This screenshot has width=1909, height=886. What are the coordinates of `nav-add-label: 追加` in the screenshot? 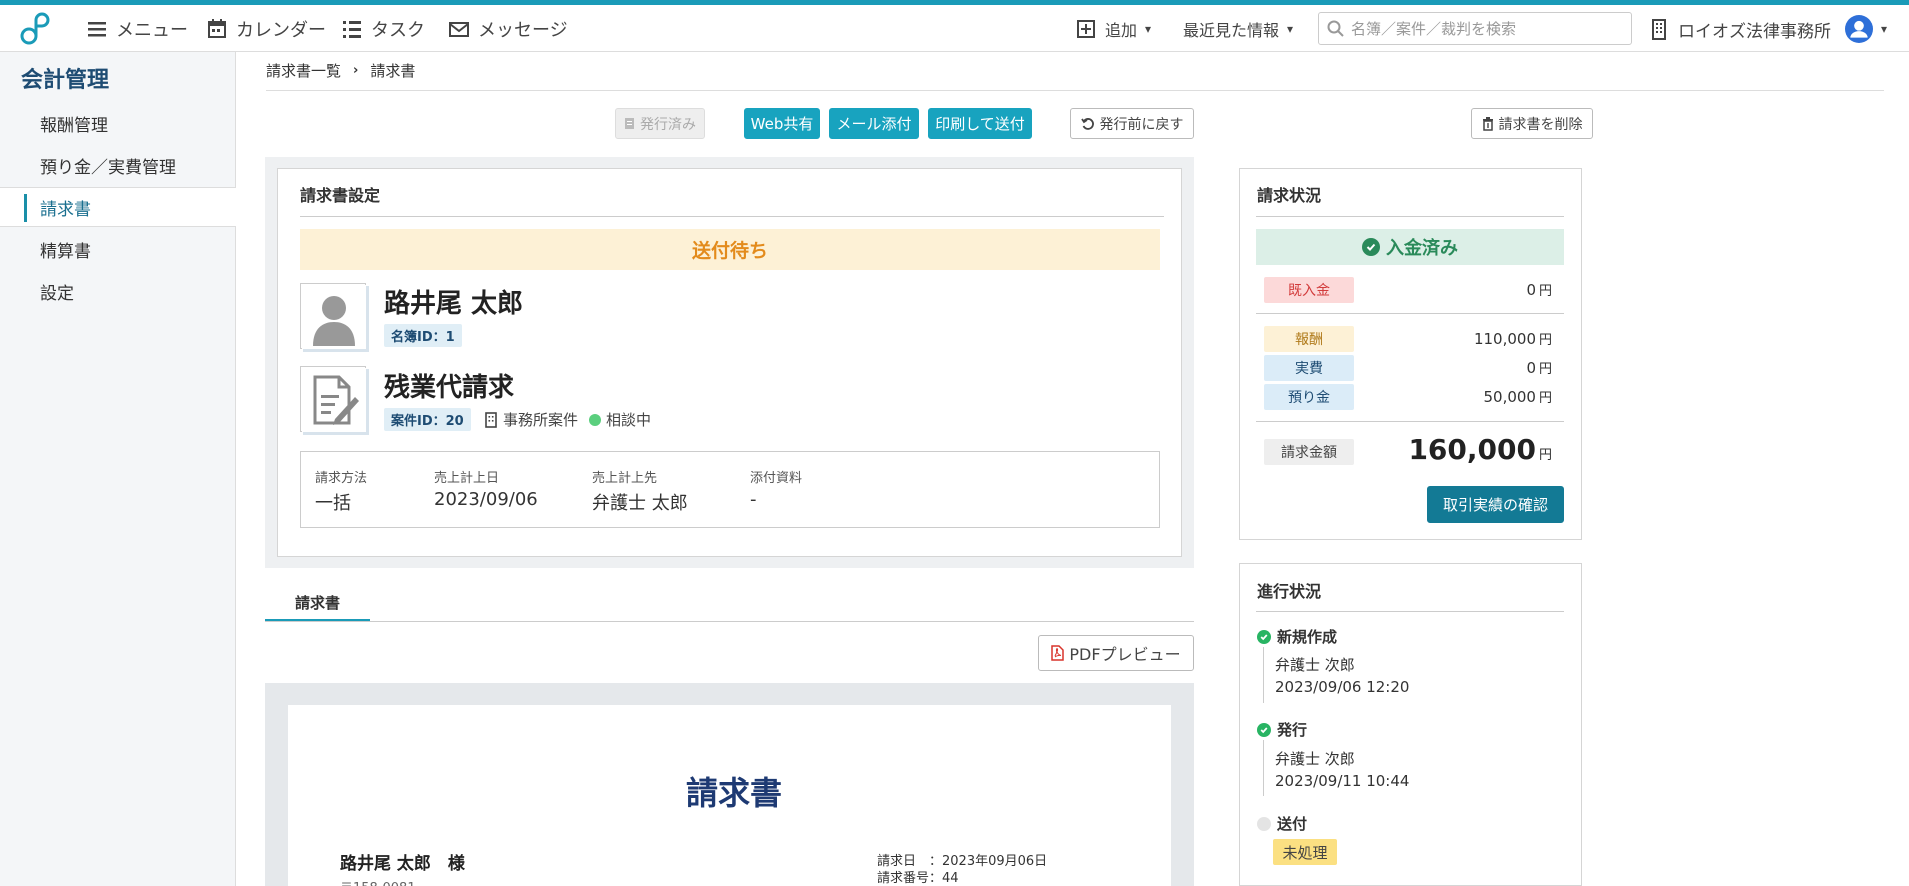 It's located at (1121, 30).